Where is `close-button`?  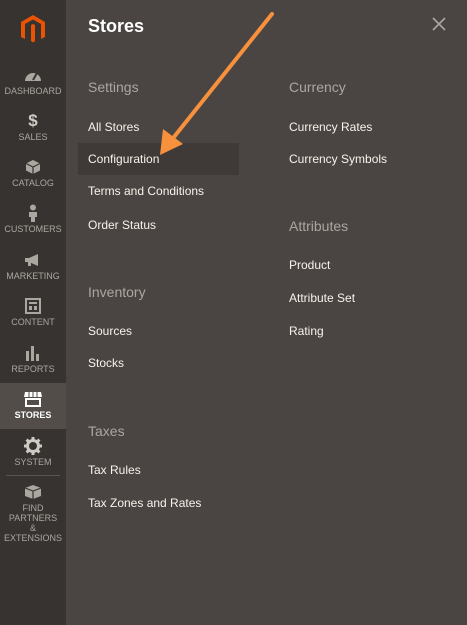
close-button is located at coordinates (439, 24).